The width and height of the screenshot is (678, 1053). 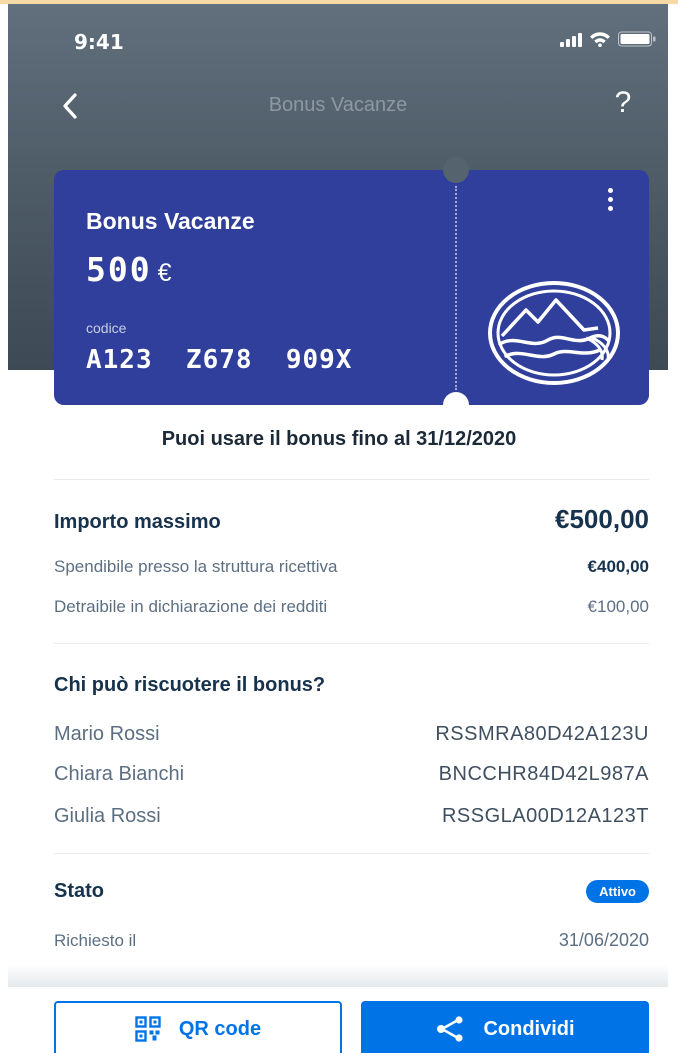 I want to click on requested-label: Richiesto il, so click(x=95, y=940).